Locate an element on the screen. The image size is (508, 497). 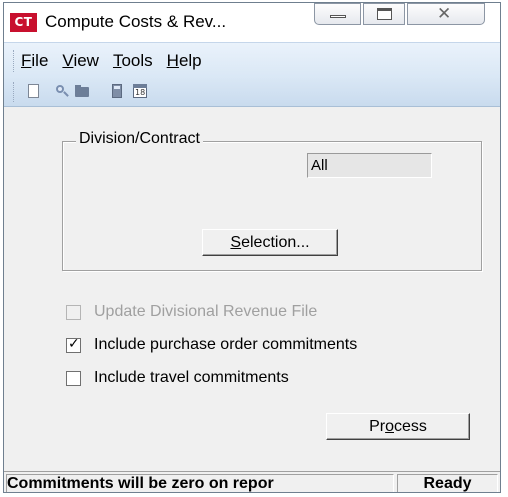
minimize-icon is located at coordinates (338, 16).